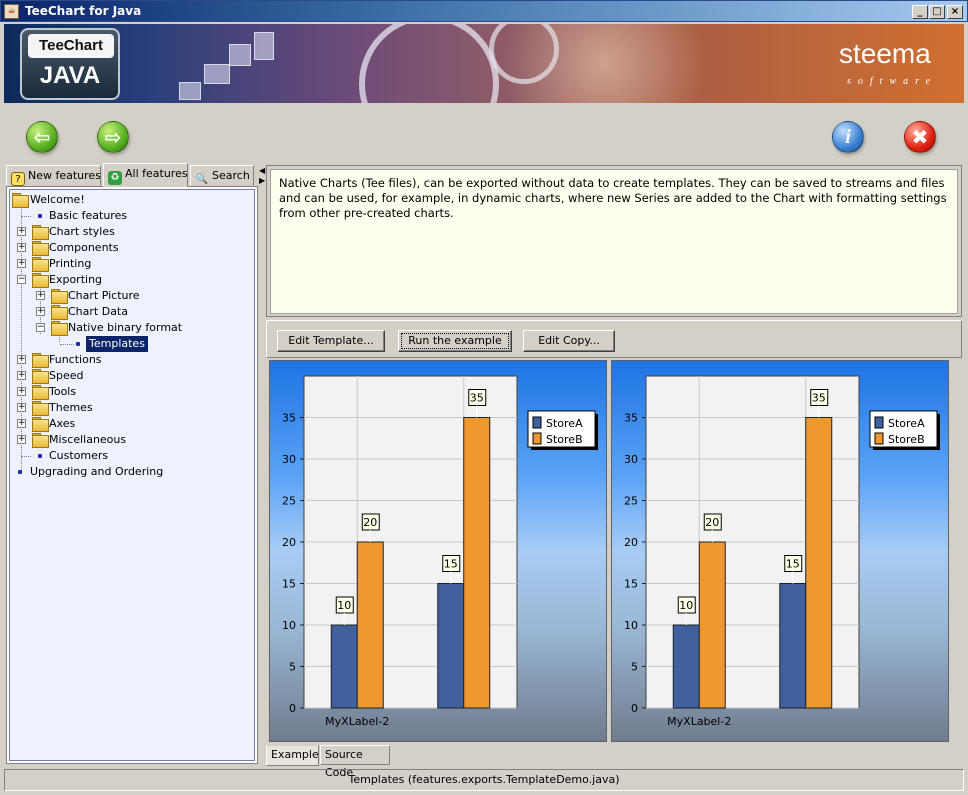 Image resolution: width=968 pixels, height=795 pixels. What do you see at coordinates (113, 137) in the screenshot?
I see `forward-button: ⇨` at bounding box center [113, 137].